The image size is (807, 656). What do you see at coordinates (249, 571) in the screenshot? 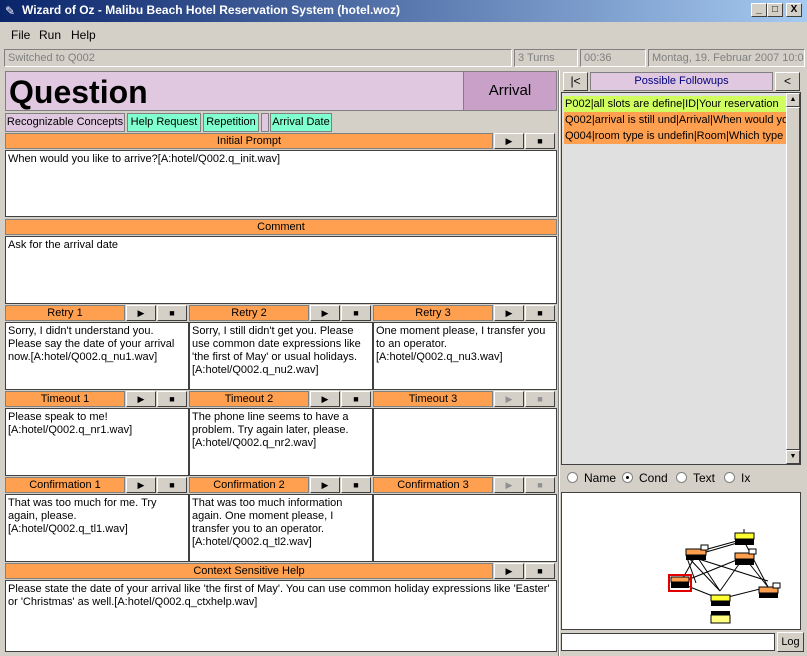
I see `context-help-header: Context Sensitive Help` at bounding box center [249, 571].